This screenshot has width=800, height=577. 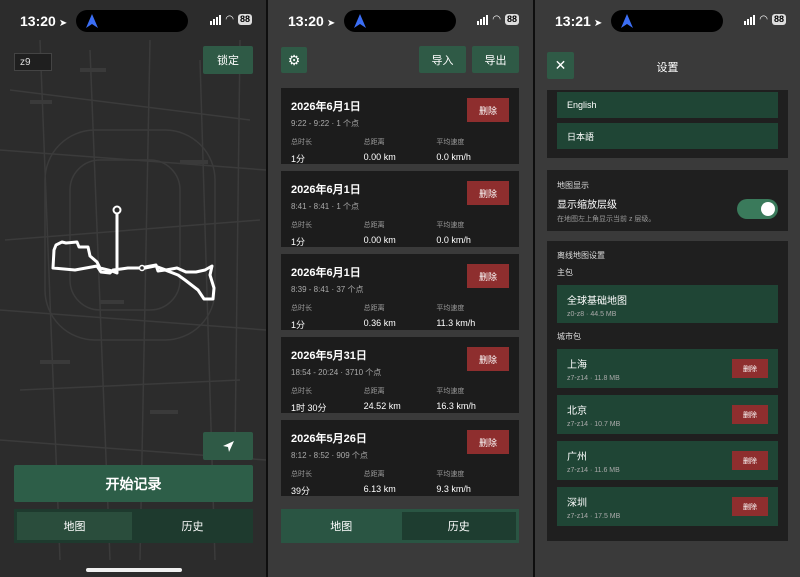 I want to click on city-package: 深圳 z7-z14 · 17.5 MB 删除, so click(x=667, y=506).